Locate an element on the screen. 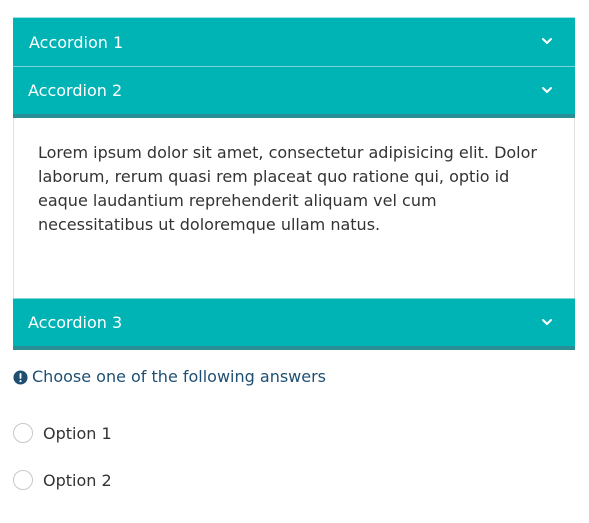 The image size is (589, 523). question-prompt: Choose one of the following answers is located at coordinates (169, 377).